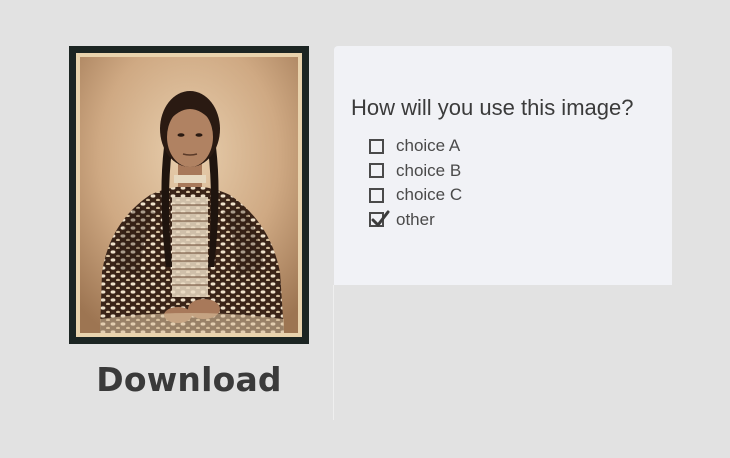  I want to click on choice-b-option: choice B, so click(415, 171).